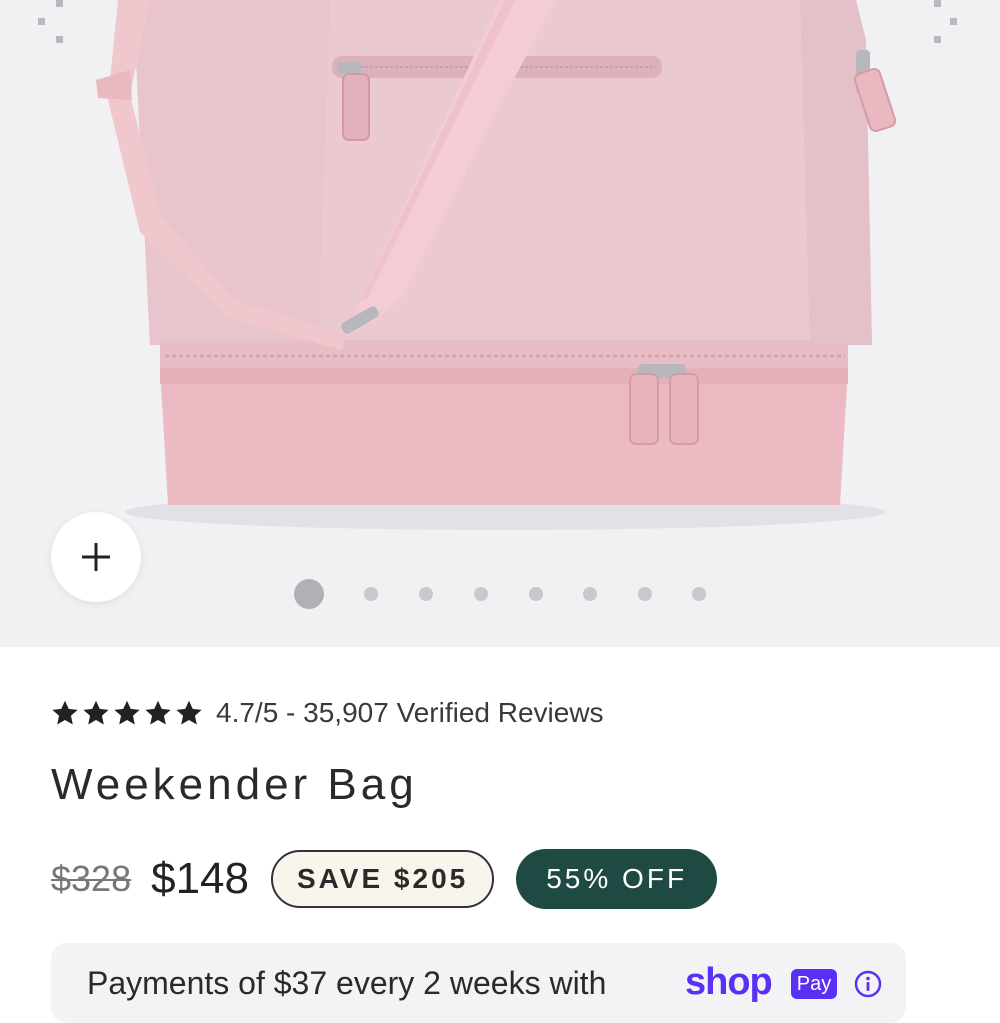 The image size is (1000, 1023). I want to click on discount-badge: 55% OFF, so click(617, 879).